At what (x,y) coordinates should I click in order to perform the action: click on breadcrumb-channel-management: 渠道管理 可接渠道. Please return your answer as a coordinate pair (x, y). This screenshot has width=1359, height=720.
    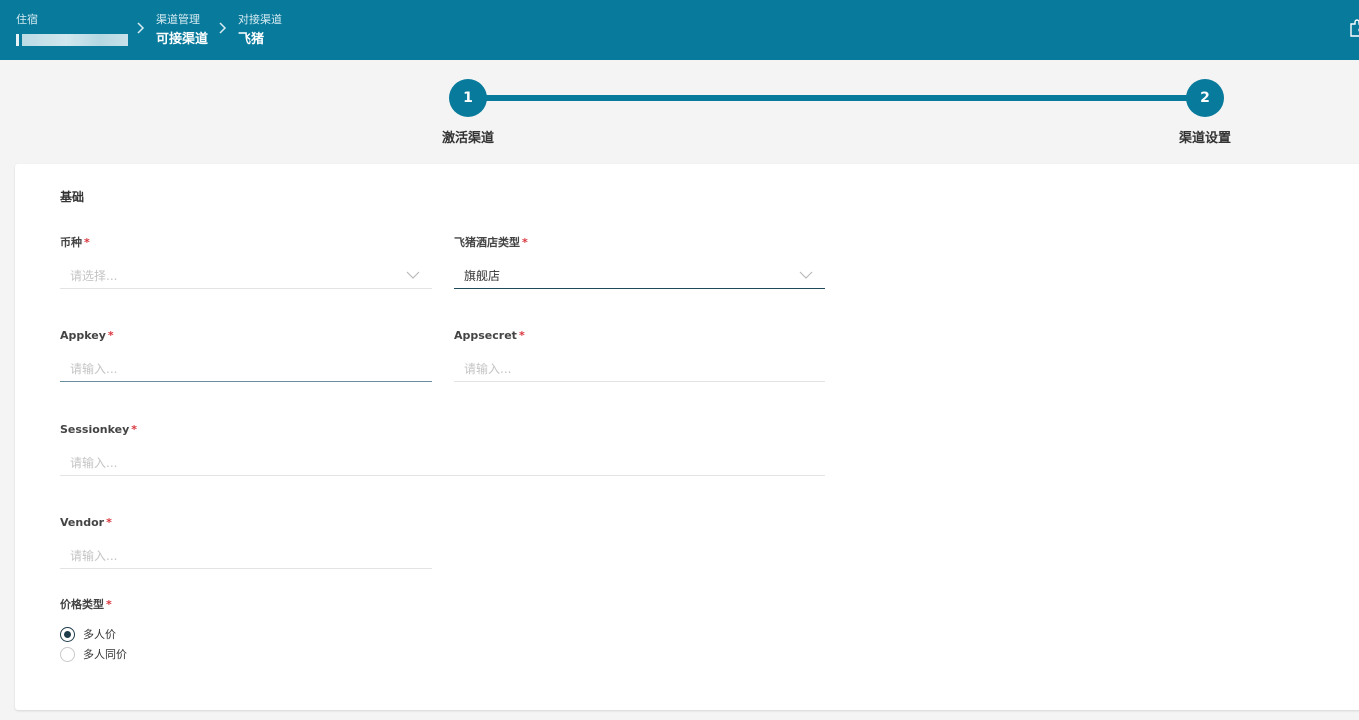
    Looking at the image, I should click on (182, 31).